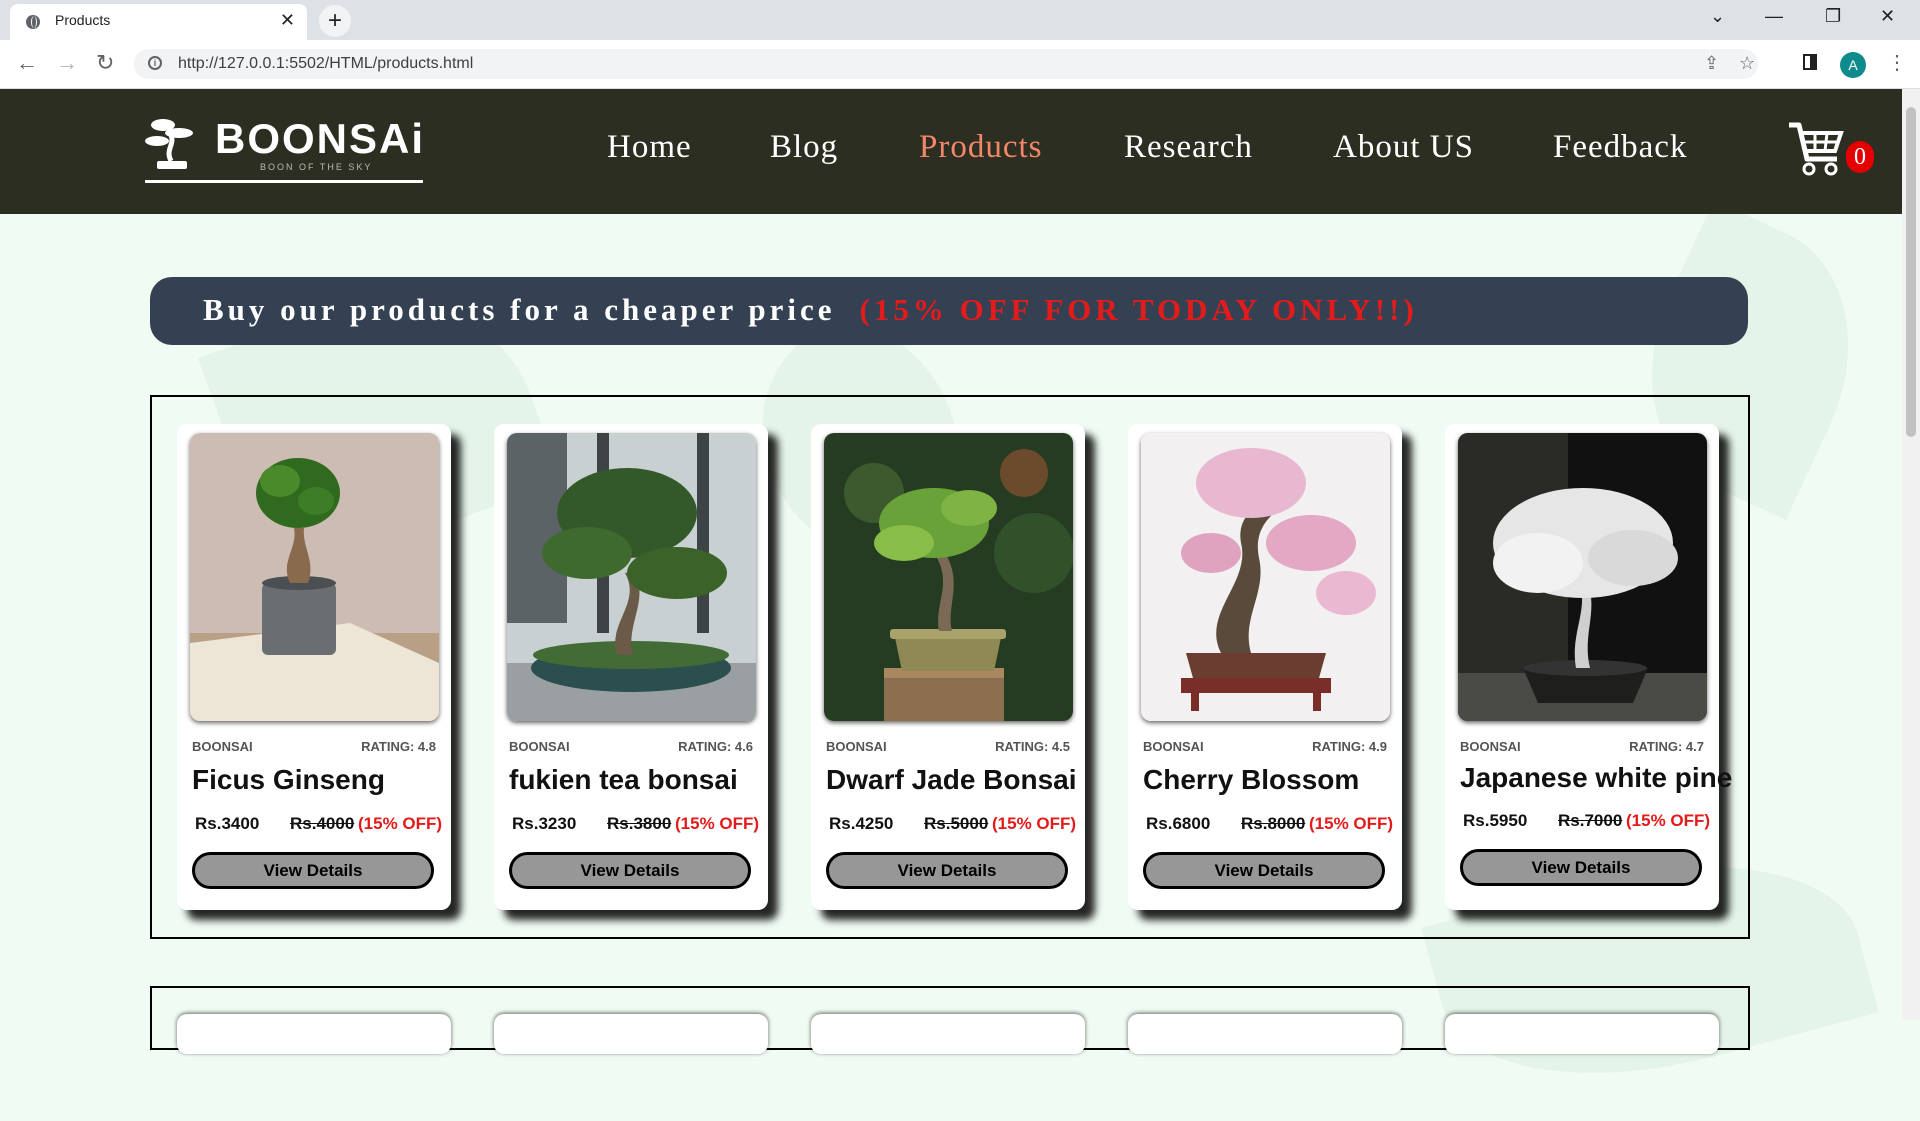  Describe the element at coordinates (1853, 65) in the screenshot. I see `profile-avatar: A` at that location.